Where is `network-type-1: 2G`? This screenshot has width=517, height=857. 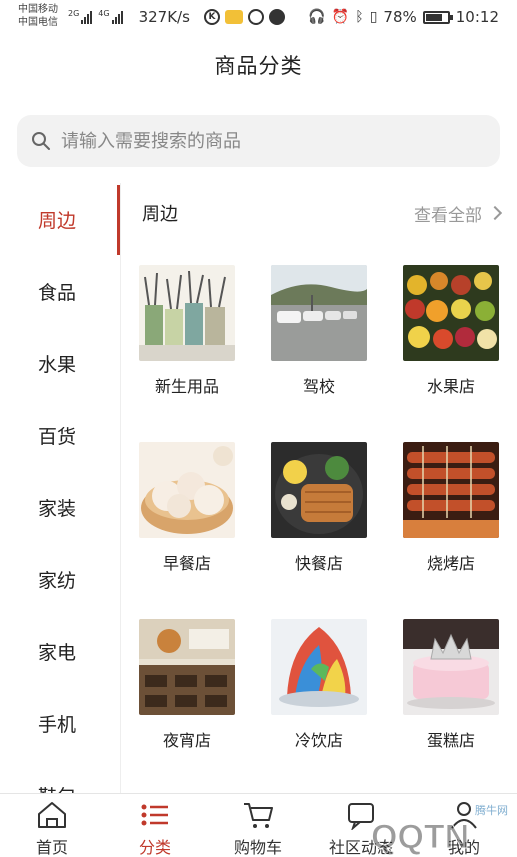 network-type-1: 2G is located at coordinates (74, 13).